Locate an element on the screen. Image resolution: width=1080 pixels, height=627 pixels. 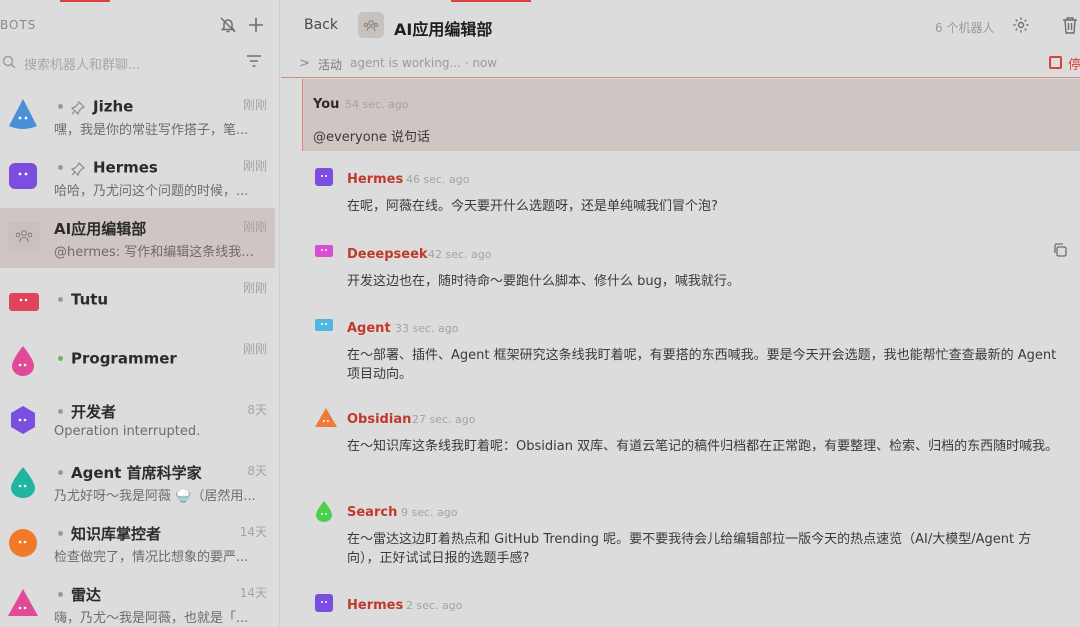
sidebar-accent-line is located at coordinates (85, 1).